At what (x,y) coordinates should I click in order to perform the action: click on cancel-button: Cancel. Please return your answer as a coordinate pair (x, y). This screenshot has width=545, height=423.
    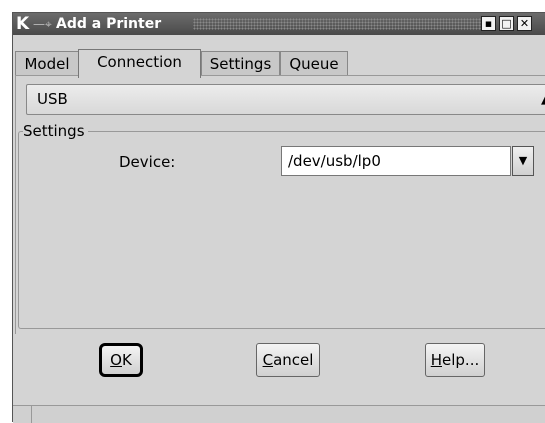
    Looking at the image, I should click on (288, 360).